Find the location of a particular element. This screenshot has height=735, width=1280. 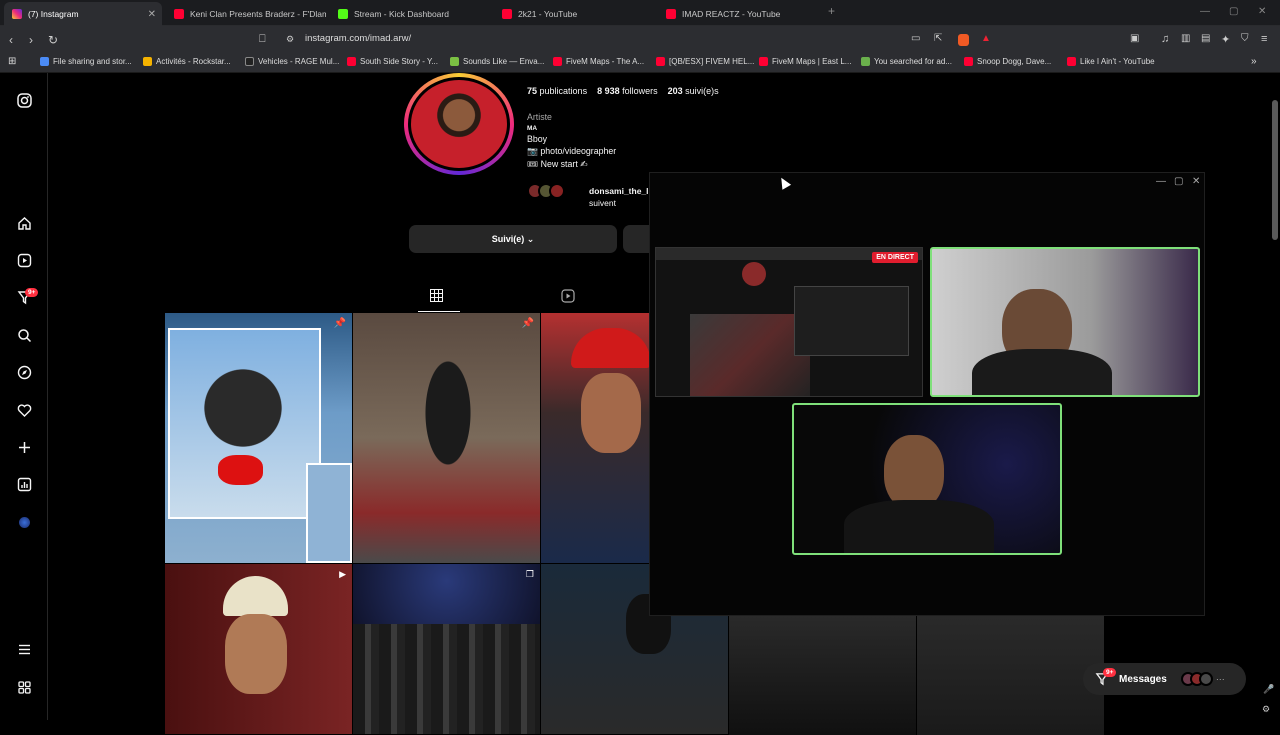

followed-by-avatars is located at coordinates (546, 191).